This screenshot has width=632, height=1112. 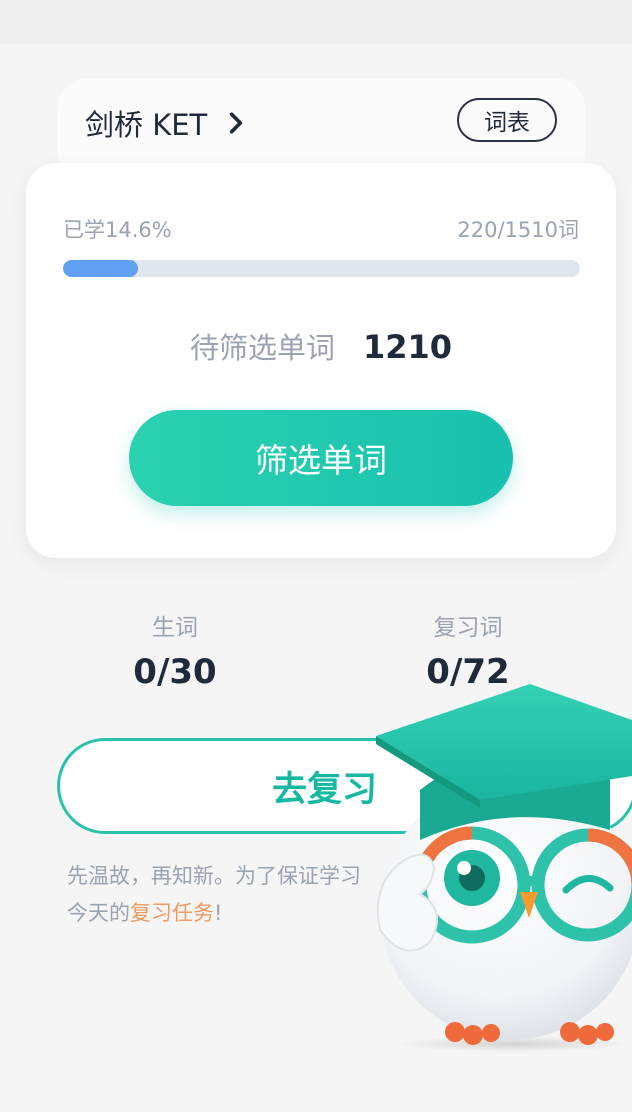 I want to click on progress-bar, so click(x=321, y=268).